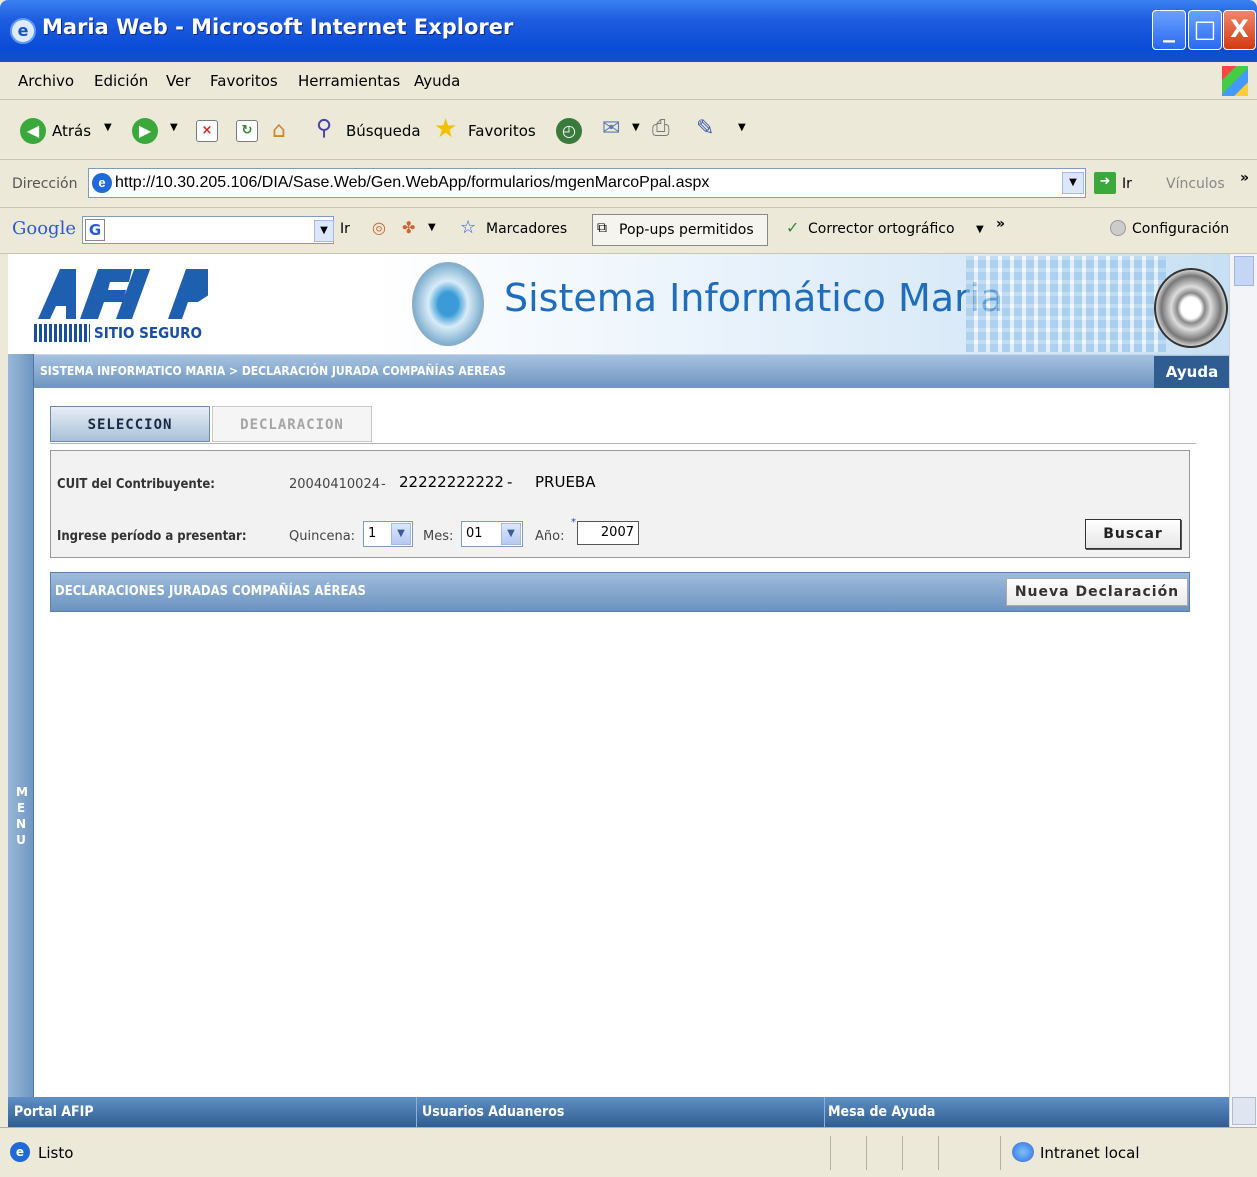 This screenshot has height=1177, width=1257. I want to click on menu-favoritos: Favoritos, so click(244, 81).